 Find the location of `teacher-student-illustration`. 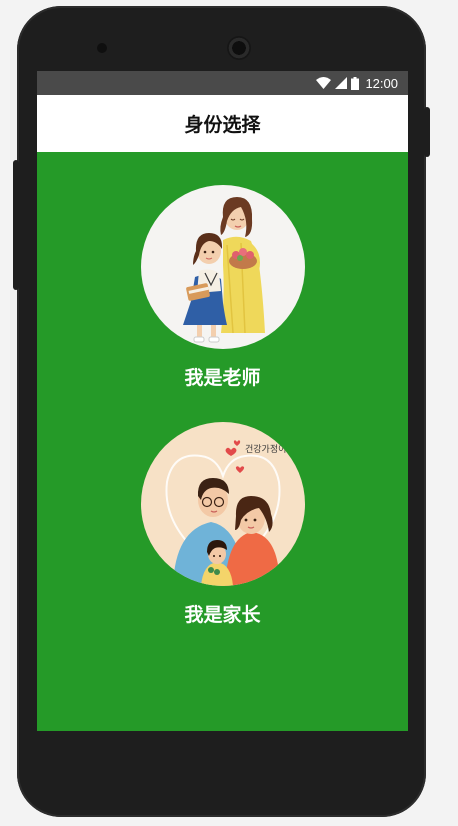

teacher-student-illustration is located at coordinates (222, 267).